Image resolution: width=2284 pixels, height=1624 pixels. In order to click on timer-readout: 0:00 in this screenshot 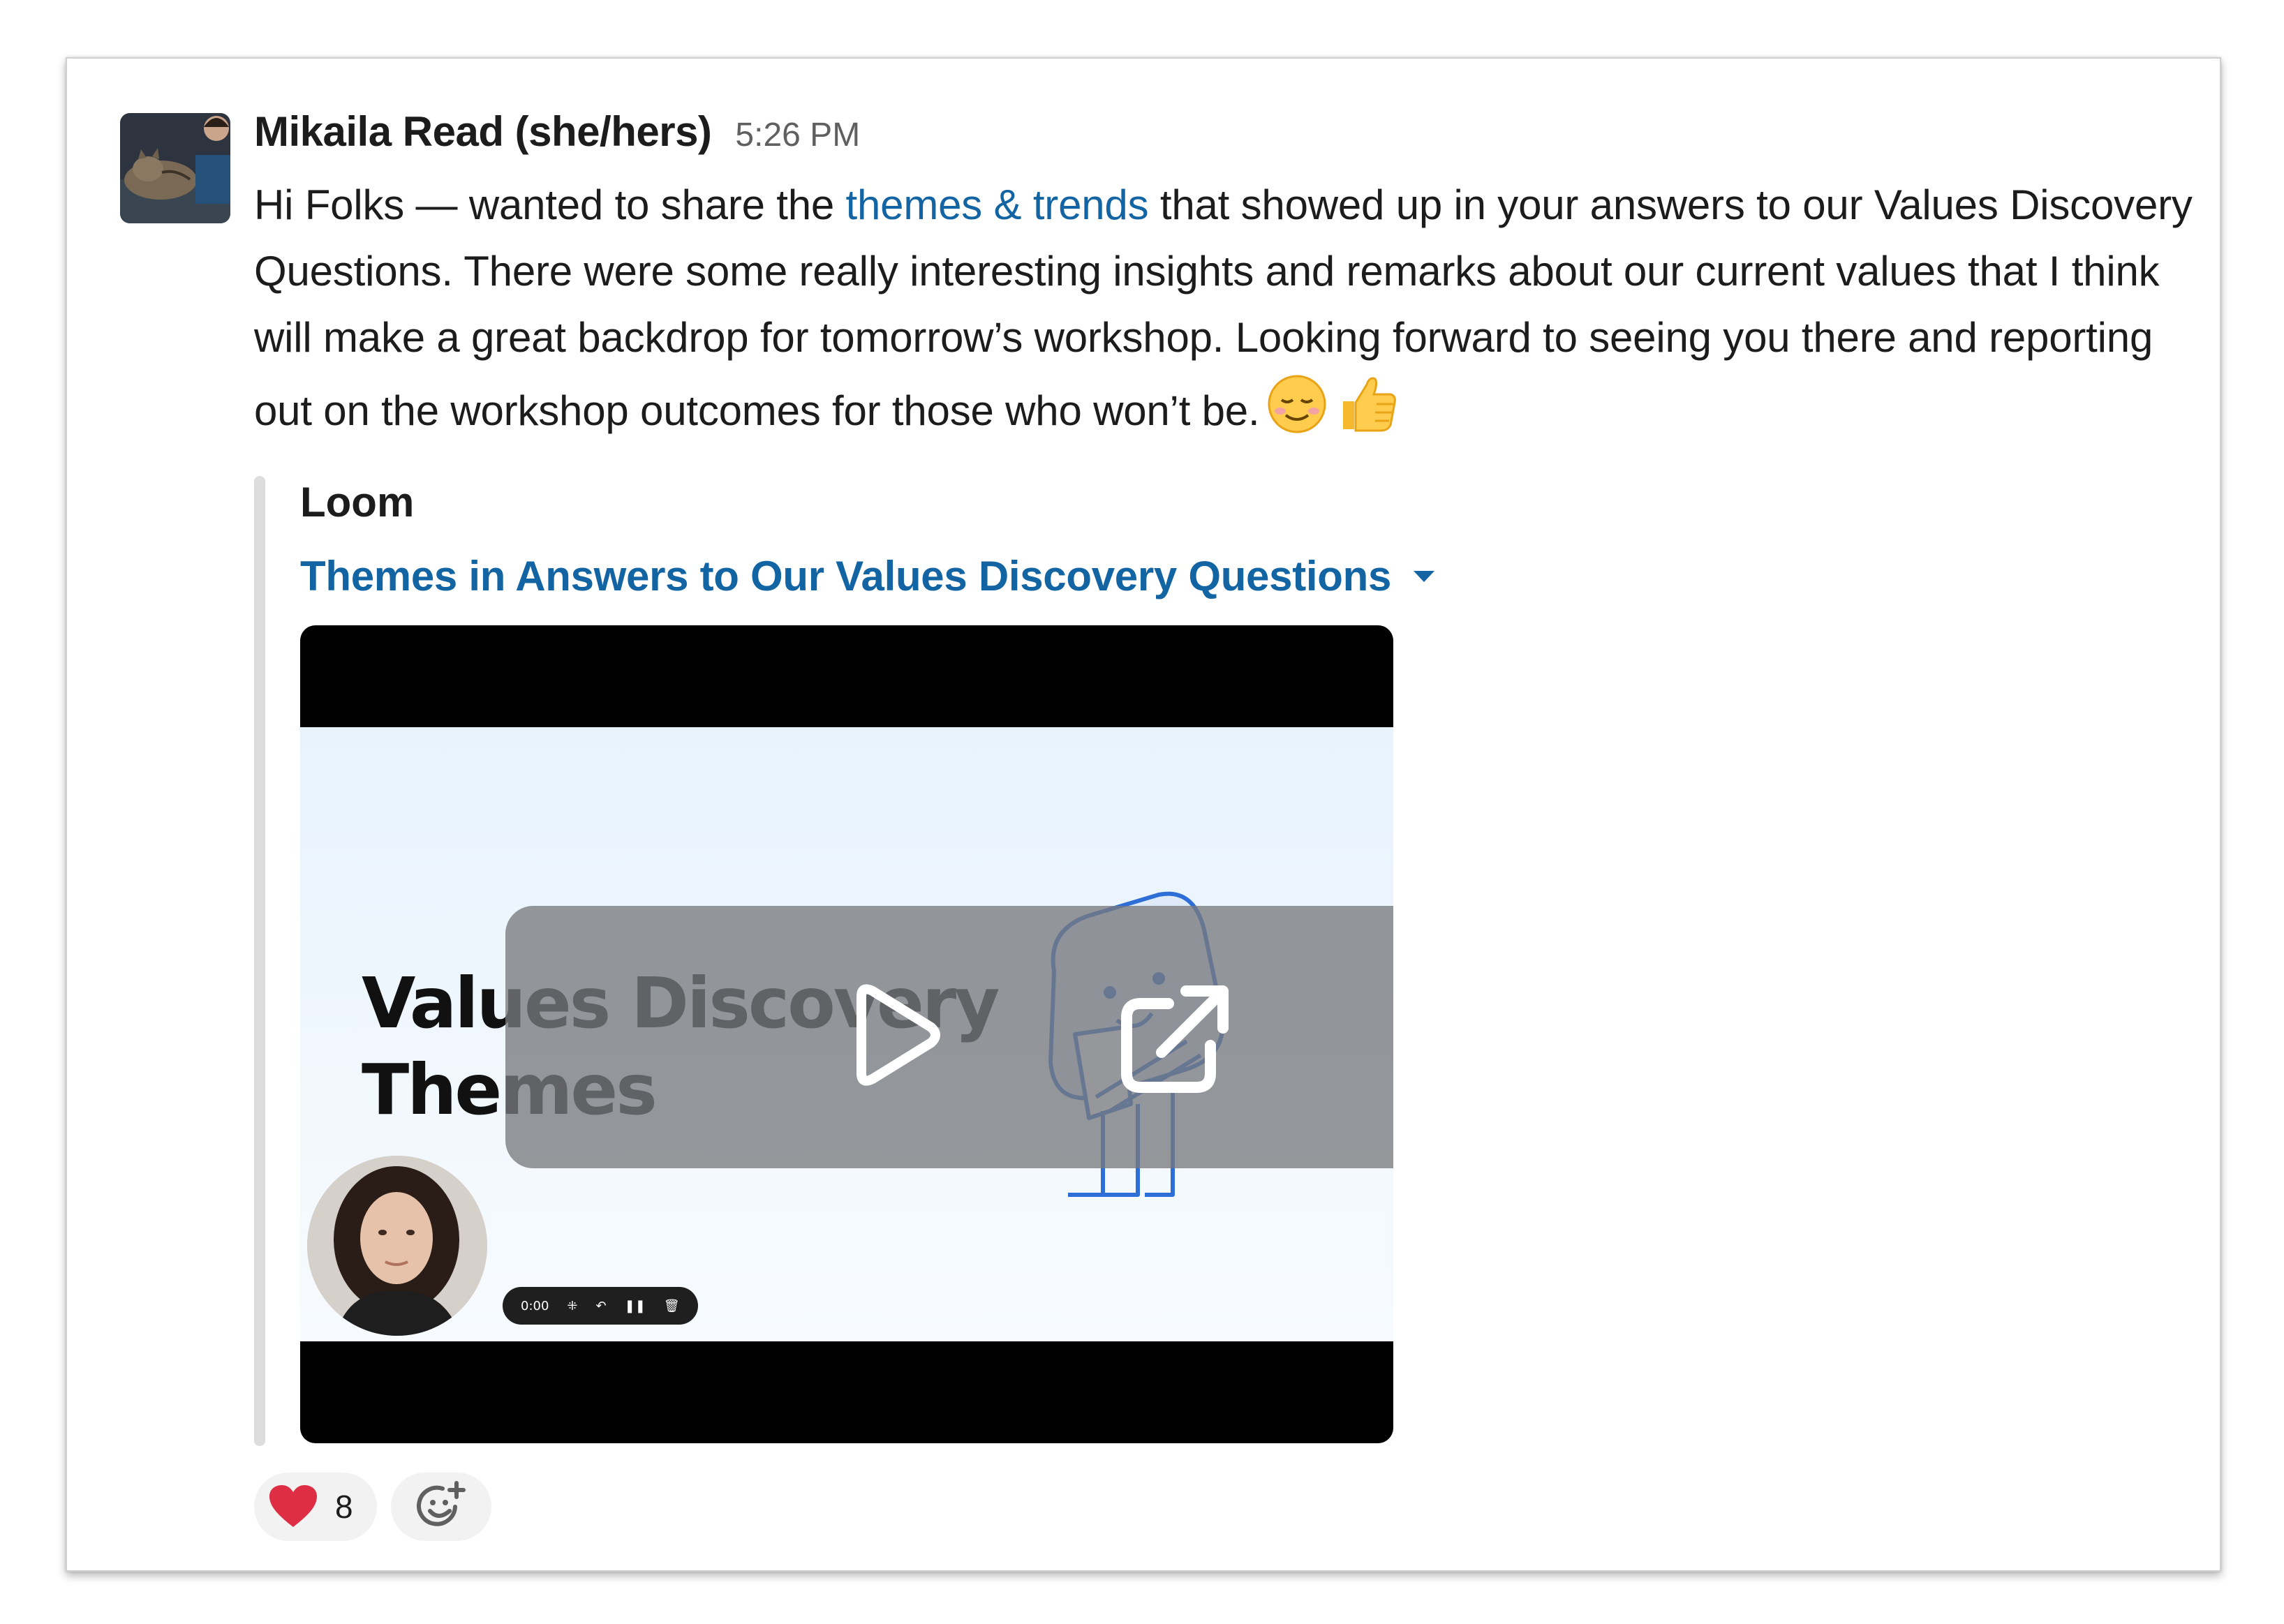, I will do `click(535, 1305)`.